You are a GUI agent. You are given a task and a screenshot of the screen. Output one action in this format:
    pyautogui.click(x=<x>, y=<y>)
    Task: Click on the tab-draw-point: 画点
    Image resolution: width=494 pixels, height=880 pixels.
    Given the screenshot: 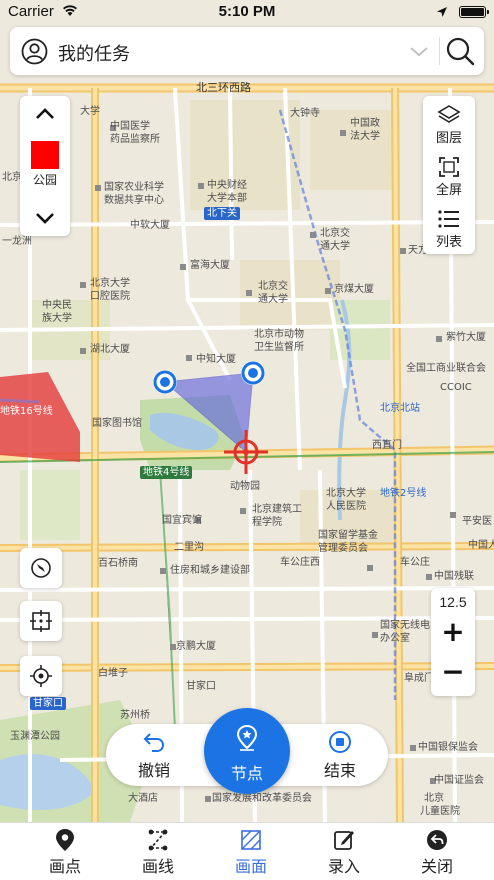 What is the action you would take?
    pyautogui.click(x=65, y=851)
    